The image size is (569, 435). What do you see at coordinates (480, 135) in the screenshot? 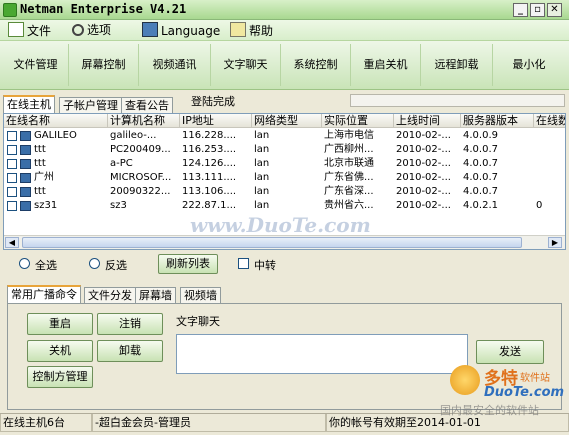
I see `cell-version: 4.0.0.9` at bounding box center [480, 135].